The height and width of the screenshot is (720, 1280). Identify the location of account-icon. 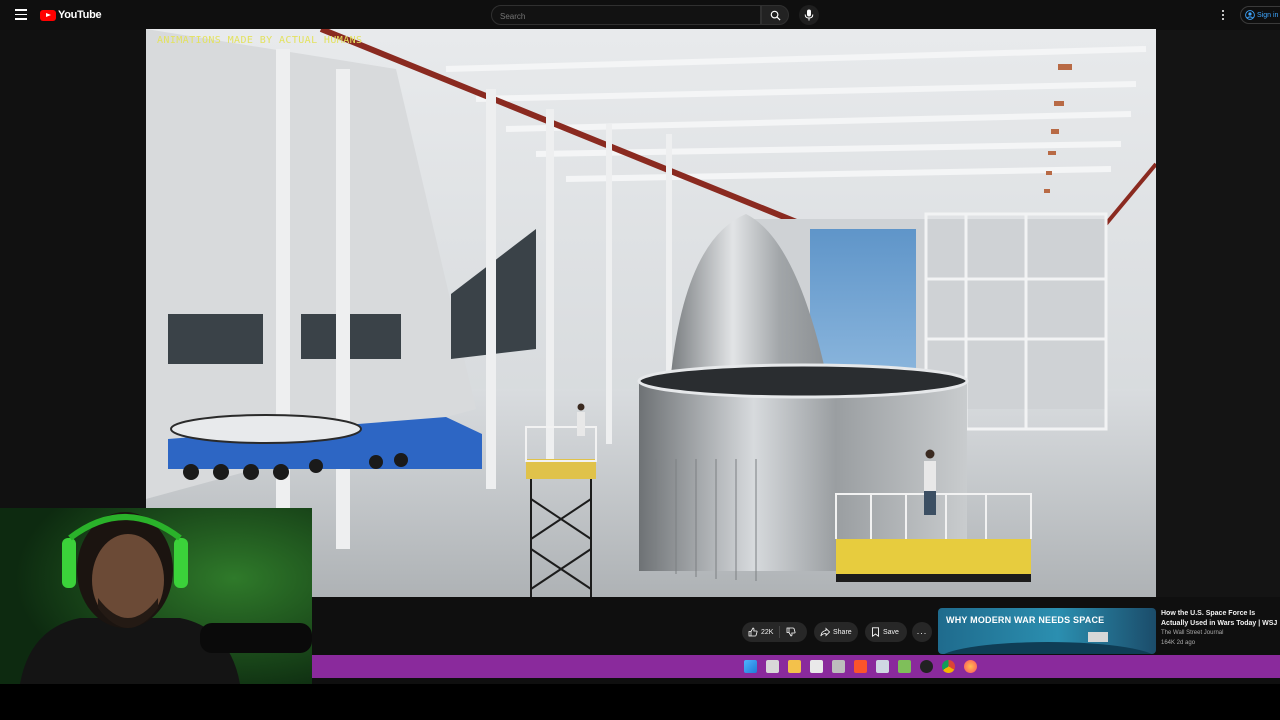
(1250, 15).